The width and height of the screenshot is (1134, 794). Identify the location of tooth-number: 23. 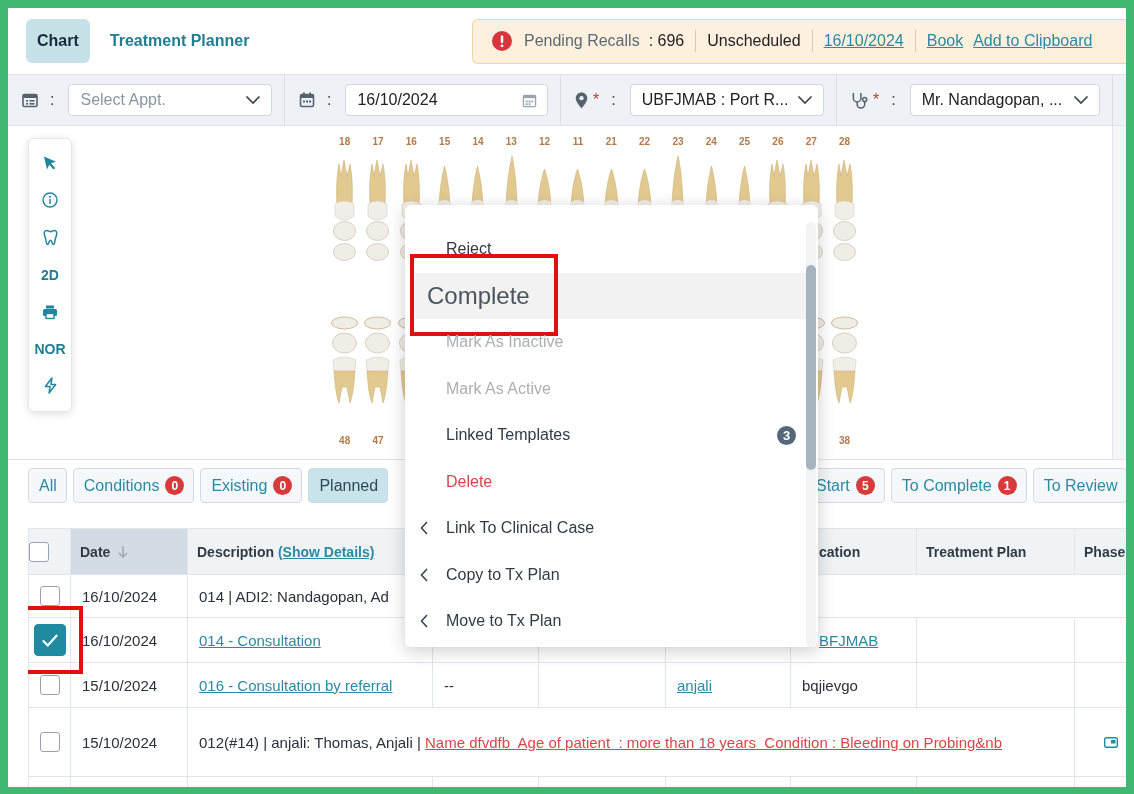
(678, 142).